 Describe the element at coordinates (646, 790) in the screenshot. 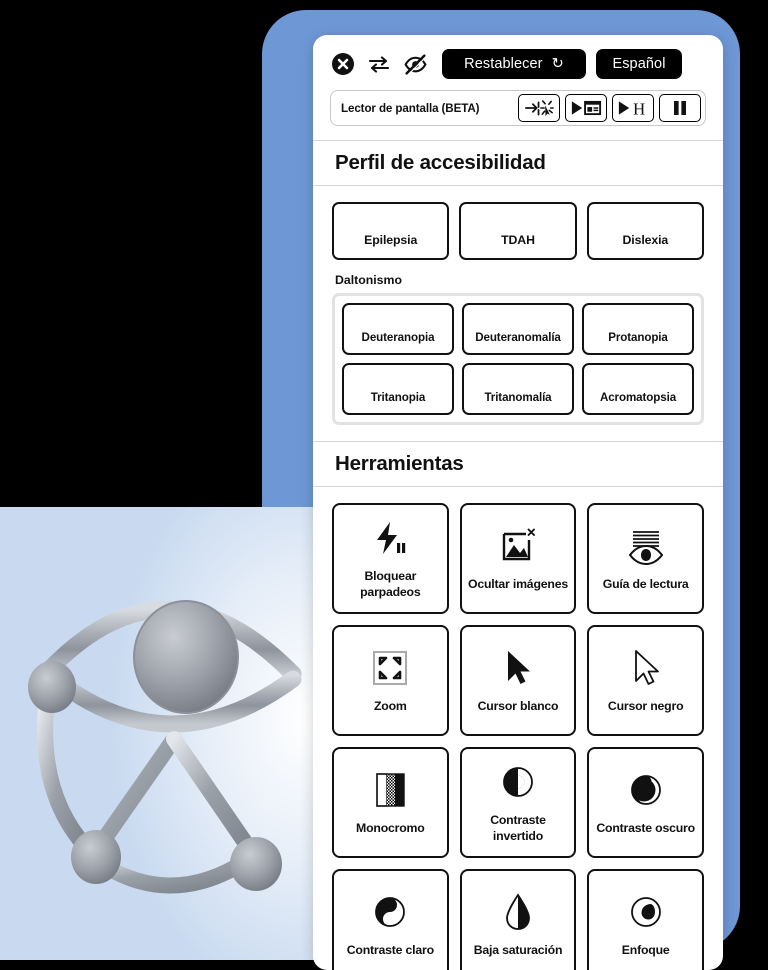

I see `contrast-dark-icon` at that location.